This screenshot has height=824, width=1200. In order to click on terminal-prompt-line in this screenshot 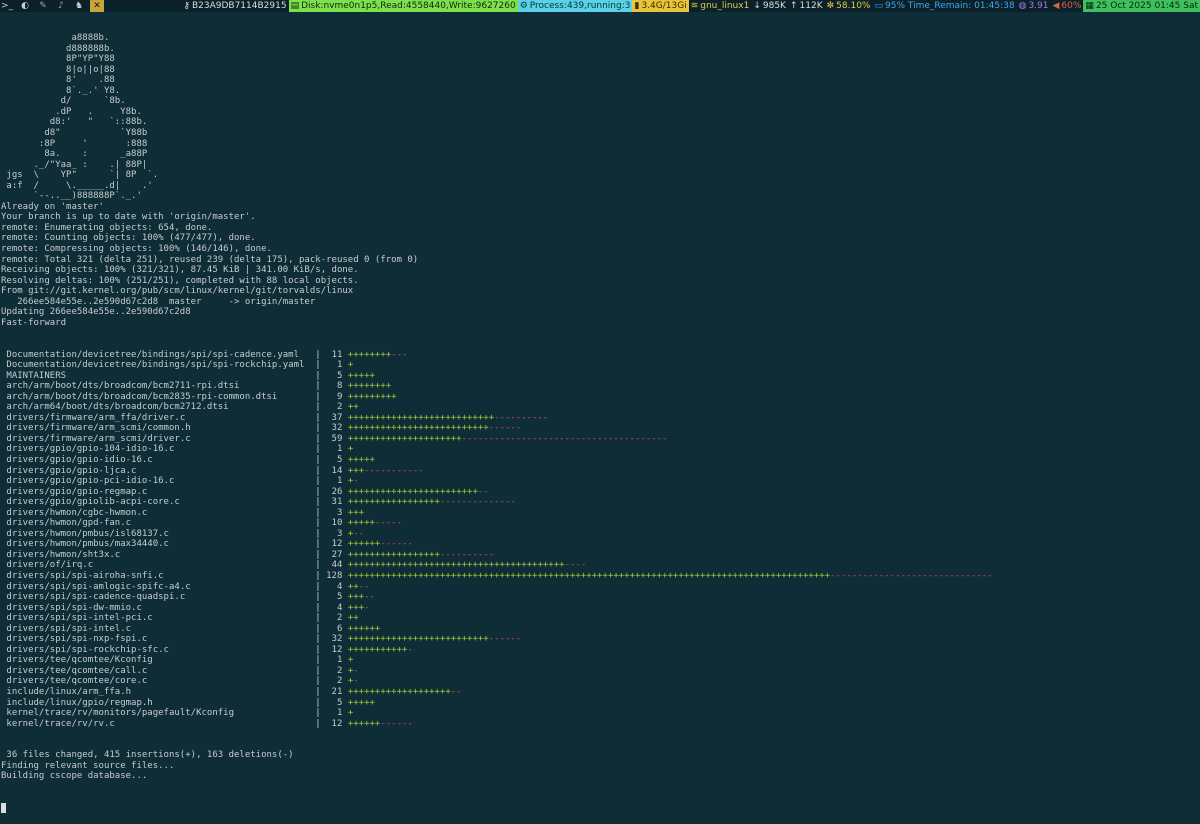, I will do `click(600, 808)`.